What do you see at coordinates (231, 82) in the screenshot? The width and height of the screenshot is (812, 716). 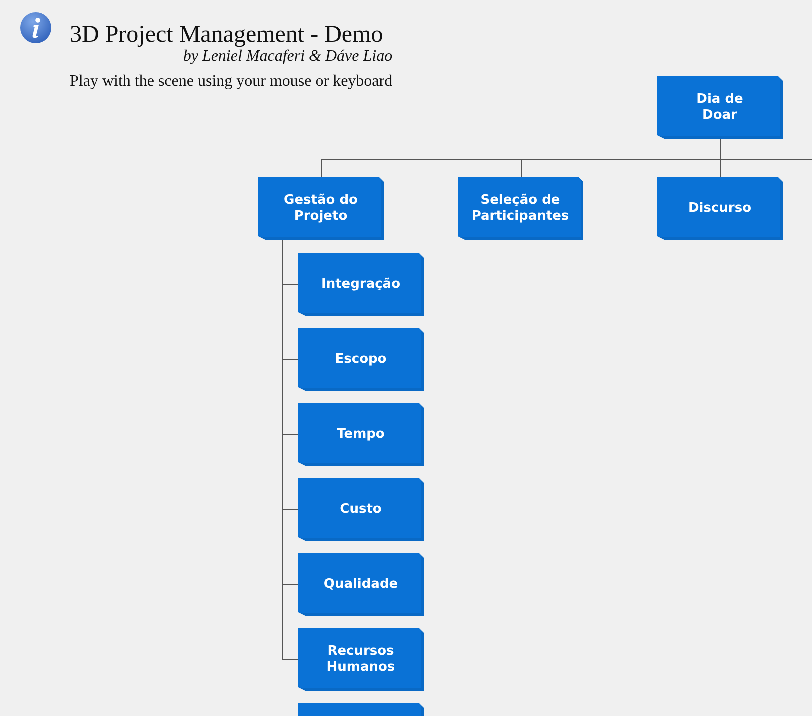 I see `instructions-text: Play with the scene using your mouse or keyboard` at bounding box center [231, 82].